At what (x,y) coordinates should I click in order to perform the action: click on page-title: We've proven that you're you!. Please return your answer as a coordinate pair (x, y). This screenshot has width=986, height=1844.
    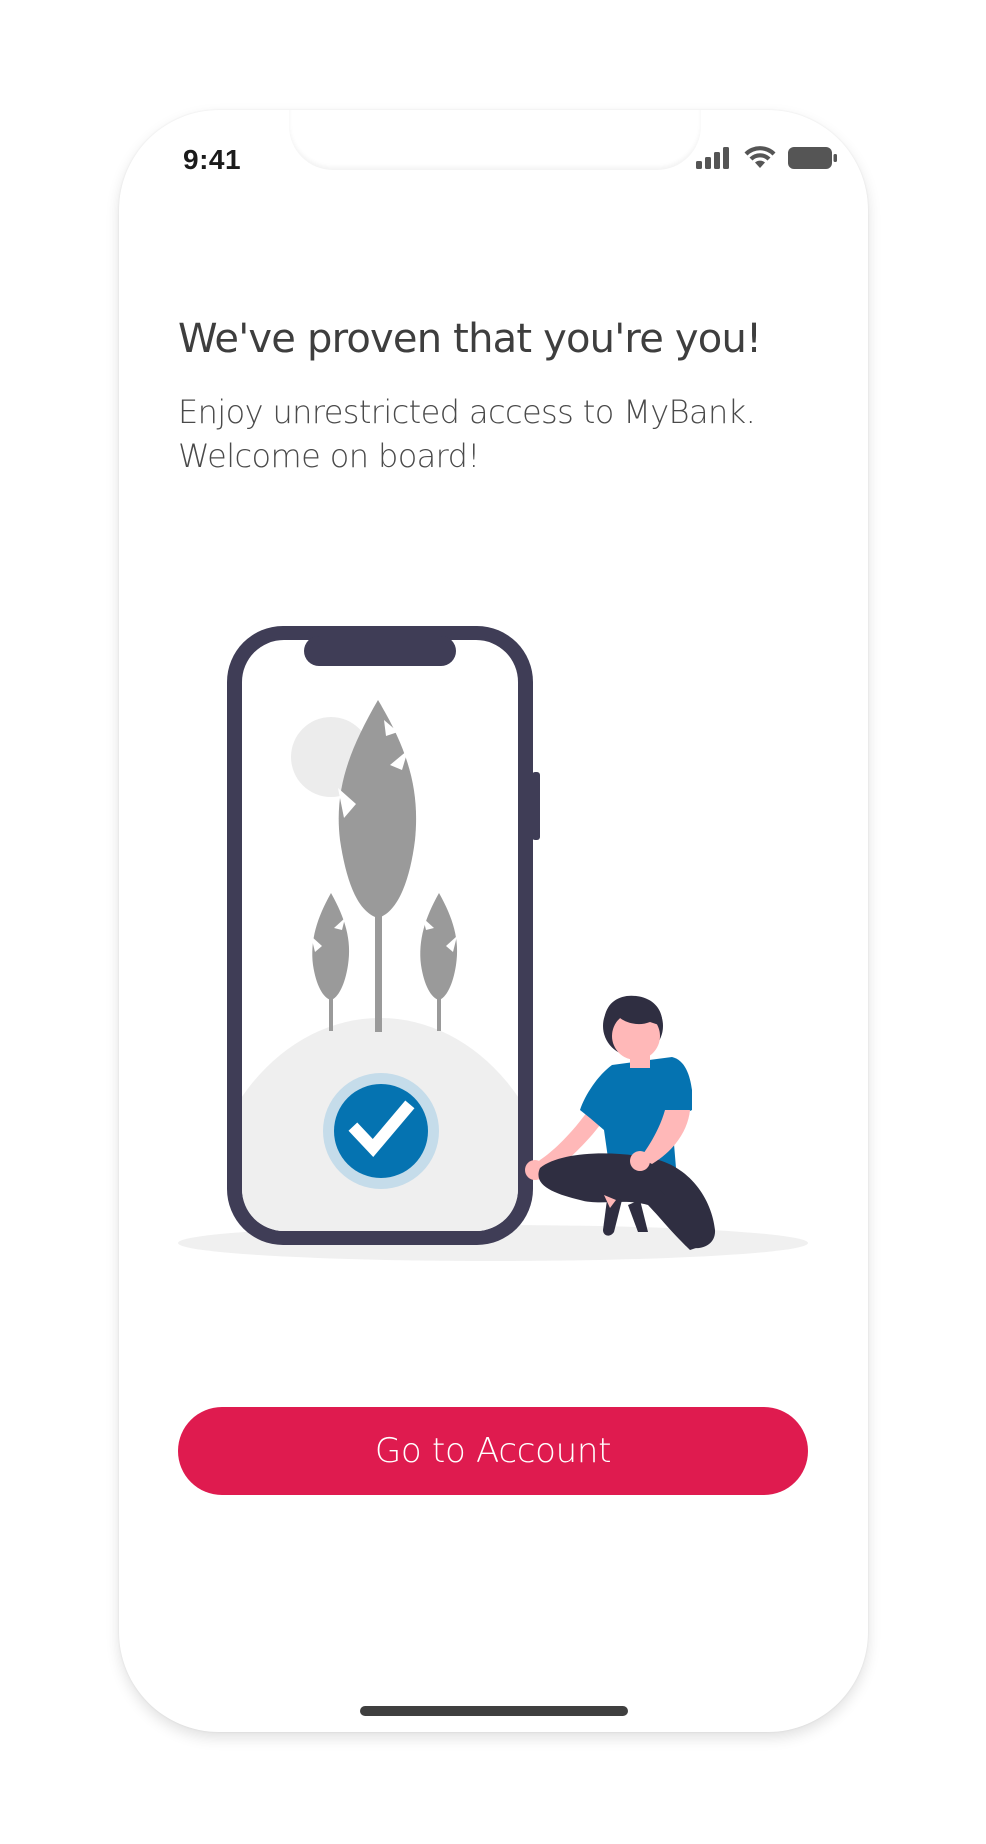
    Looking at the image, I should click on (470, 339).